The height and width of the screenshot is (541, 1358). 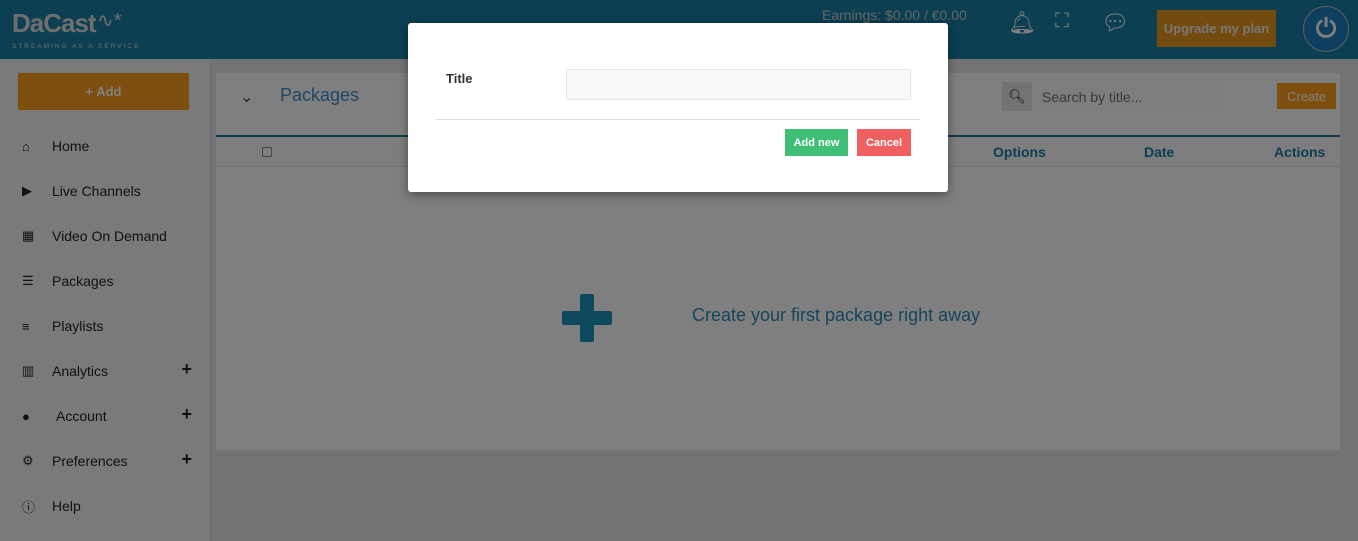 What do you see at coordinates (738, 84) in the screenshot?
I see `title-input` at bounding box center [738, 84].